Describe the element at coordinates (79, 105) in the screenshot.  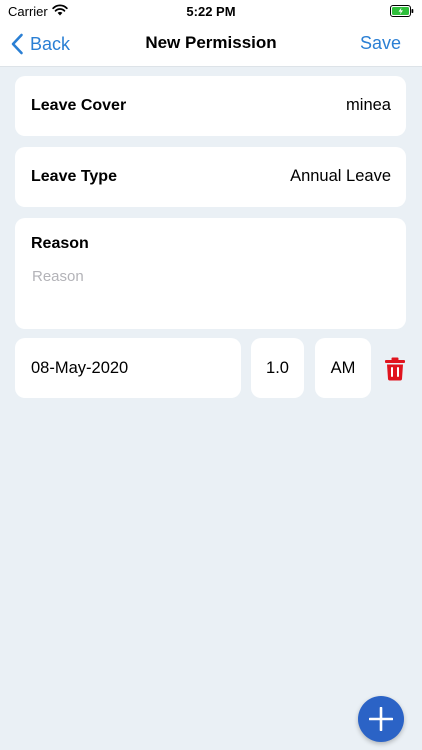
I see `leave-cover-label: Leave Cover` at that location.